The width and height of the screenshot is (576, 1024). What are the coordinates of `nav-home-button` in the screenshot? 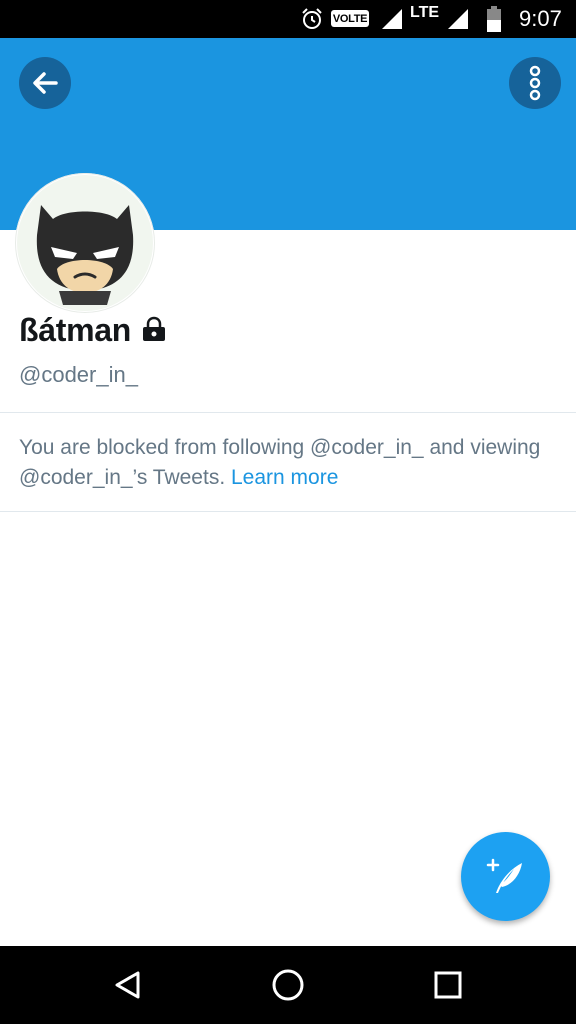 It's located at (288, 985).